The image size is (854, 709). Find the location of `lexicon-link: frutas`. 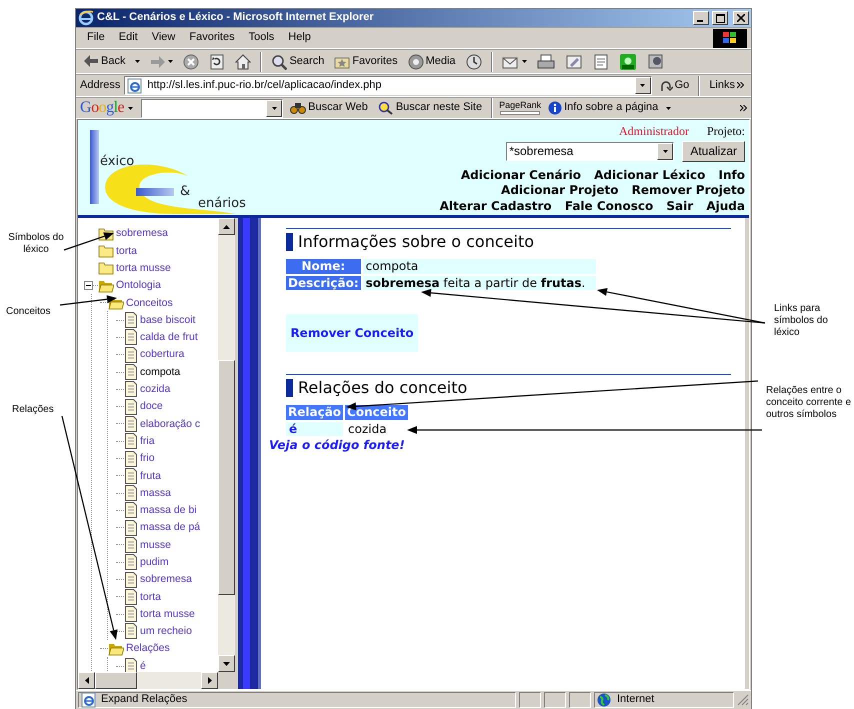

lexicon-link: frutas is located at coordinates (561, 283).